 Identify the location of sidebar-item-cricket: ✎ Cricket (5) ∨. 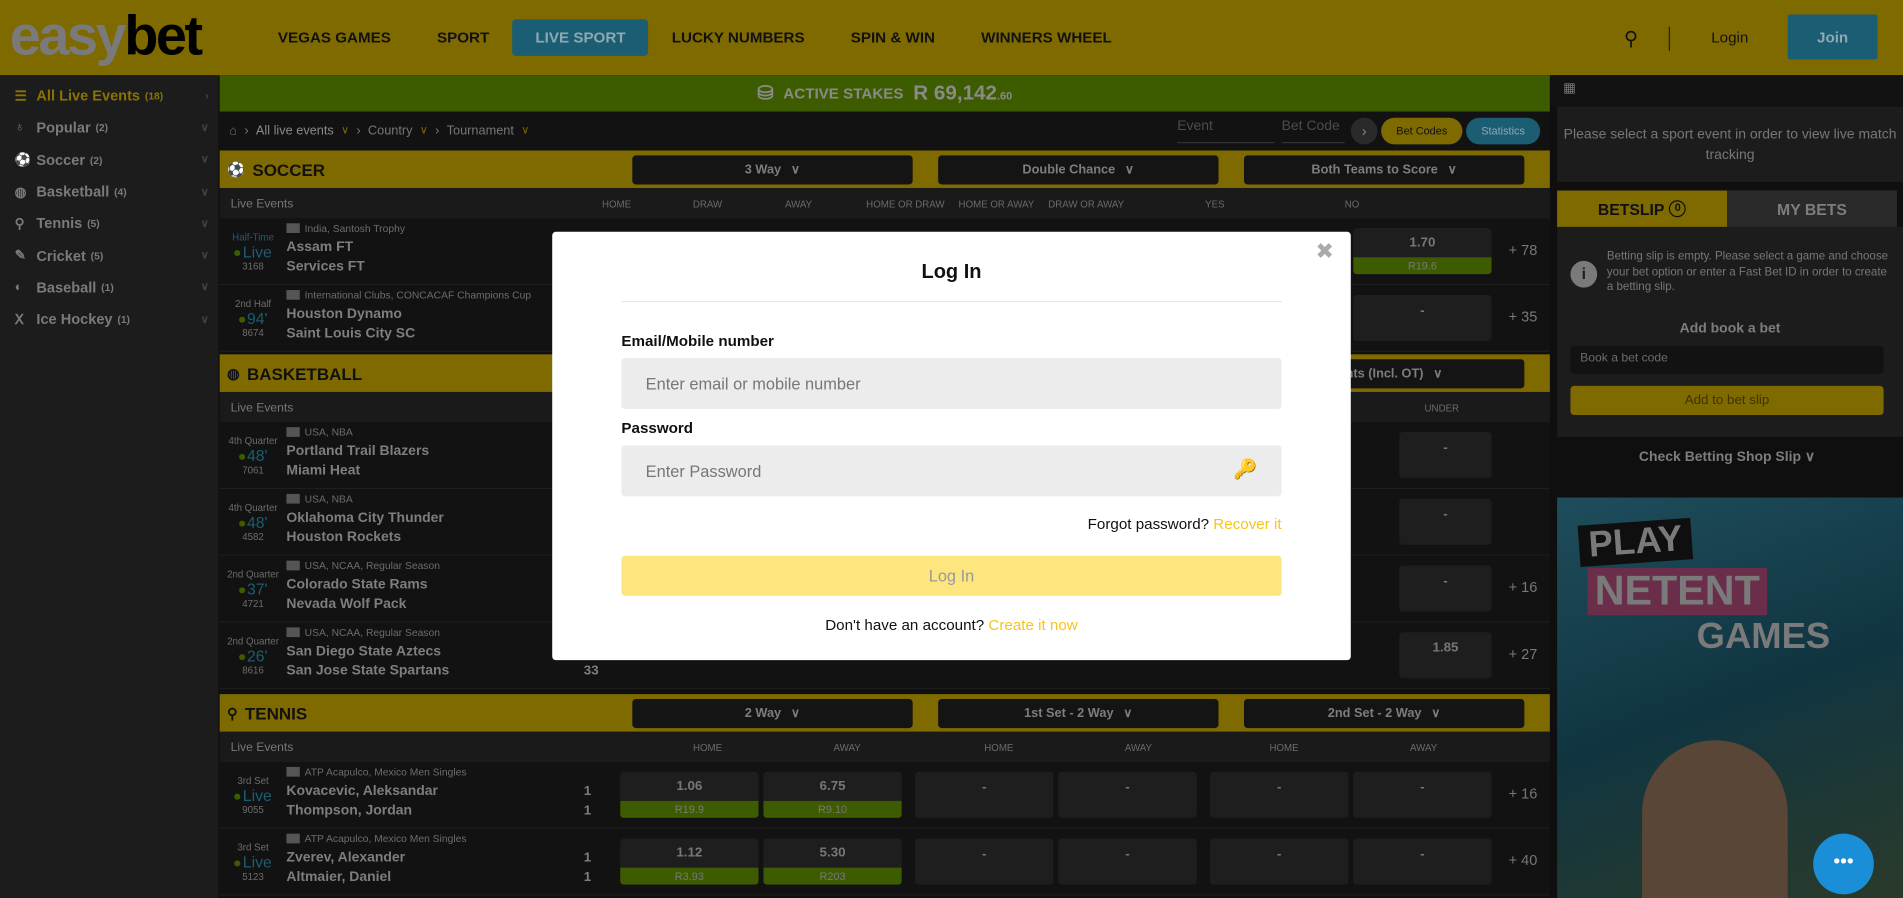
(109, 256).